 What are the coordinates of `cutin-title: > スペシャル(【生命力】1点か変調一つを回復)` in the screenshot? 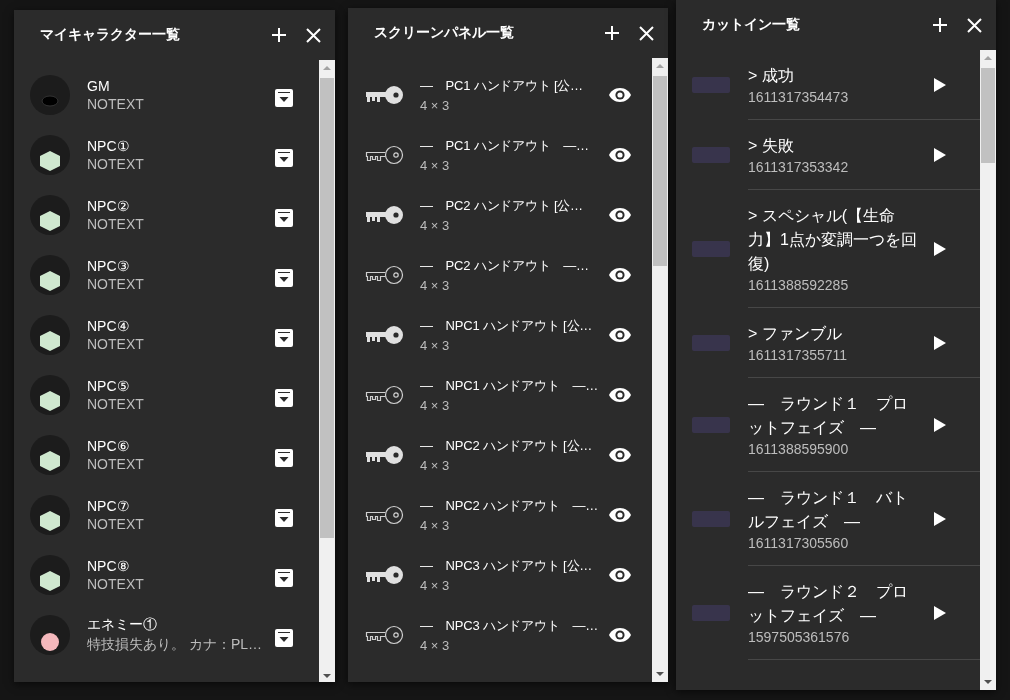 It's located at (833, 240).